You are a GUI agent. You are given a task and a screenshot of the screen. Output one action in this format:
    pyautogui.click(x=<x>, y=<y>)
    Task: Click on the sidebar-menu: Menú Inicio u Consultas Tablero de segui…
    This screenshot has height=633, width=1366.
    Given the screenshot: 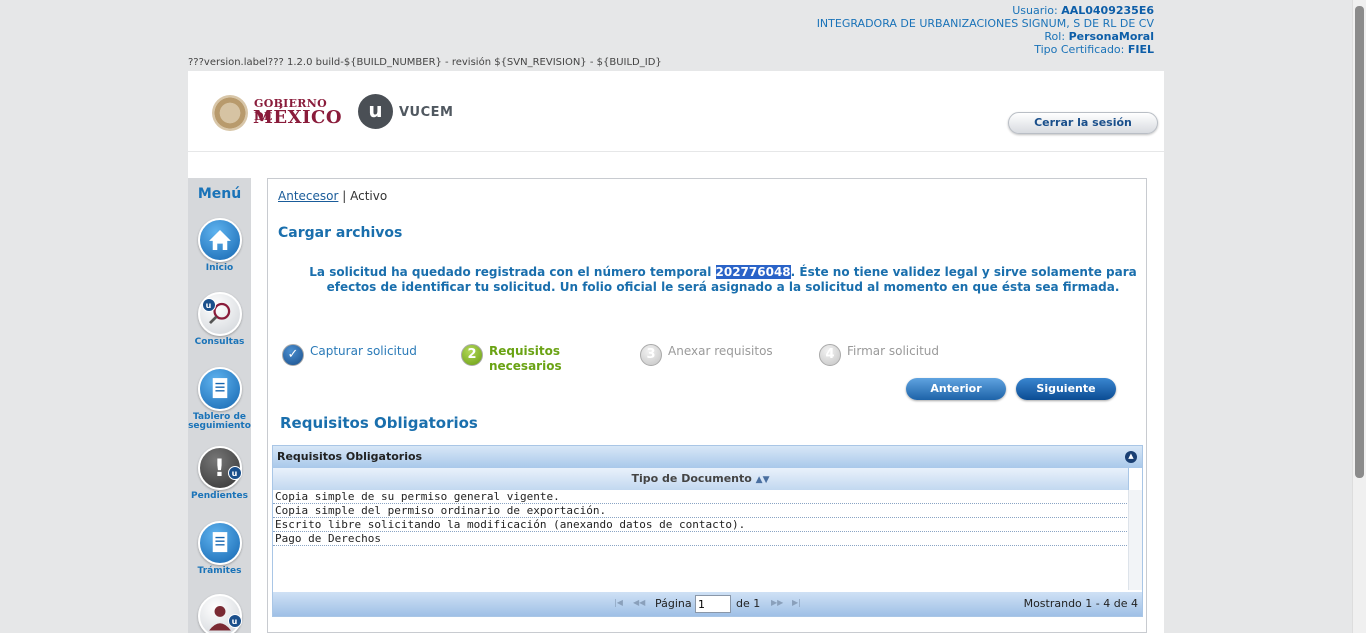 What is the action you would take?
    pyautogui.click(x=219, y=405)
    